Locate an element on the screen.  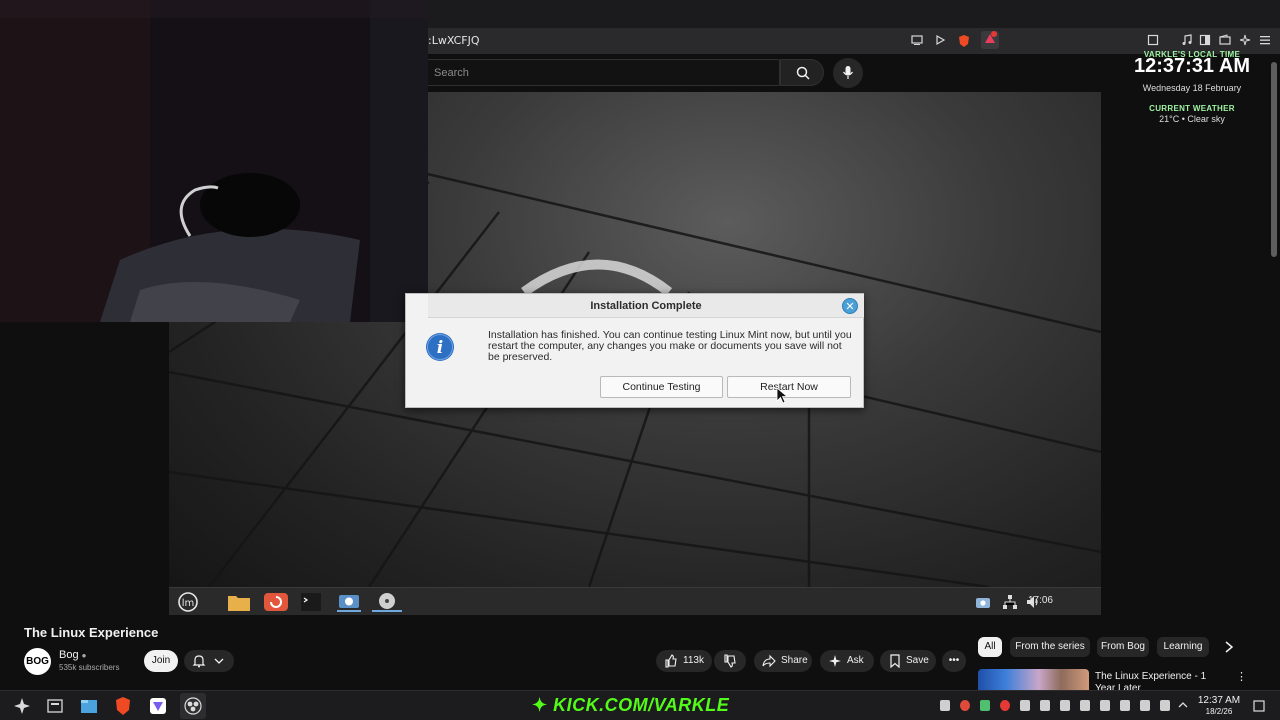
system-taskbar: ✦ KICK.COM/VARKLE 12:37 AM 18/2/26 is located at coordinates (640, 705).